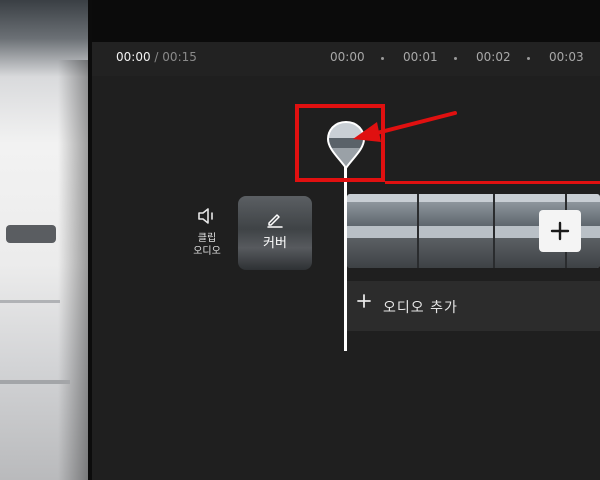  Describe the element at coordinates (207, 231) in the screenshot. I see `clip-audio-button: 클립 오디오` at that location.